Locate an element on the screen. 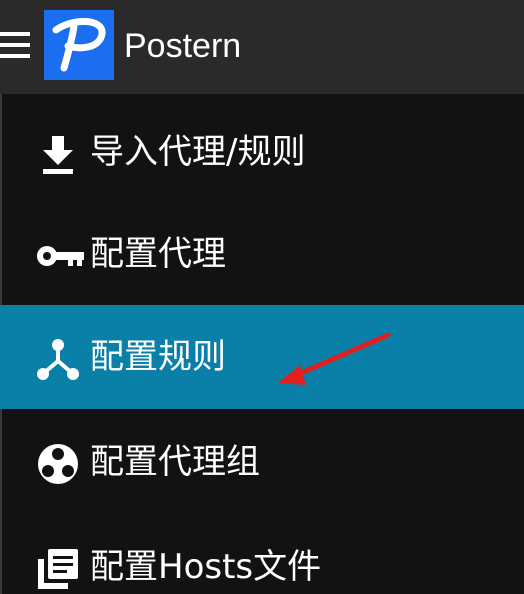  hamburger-menu-icon is located at coordinates (15, 46).